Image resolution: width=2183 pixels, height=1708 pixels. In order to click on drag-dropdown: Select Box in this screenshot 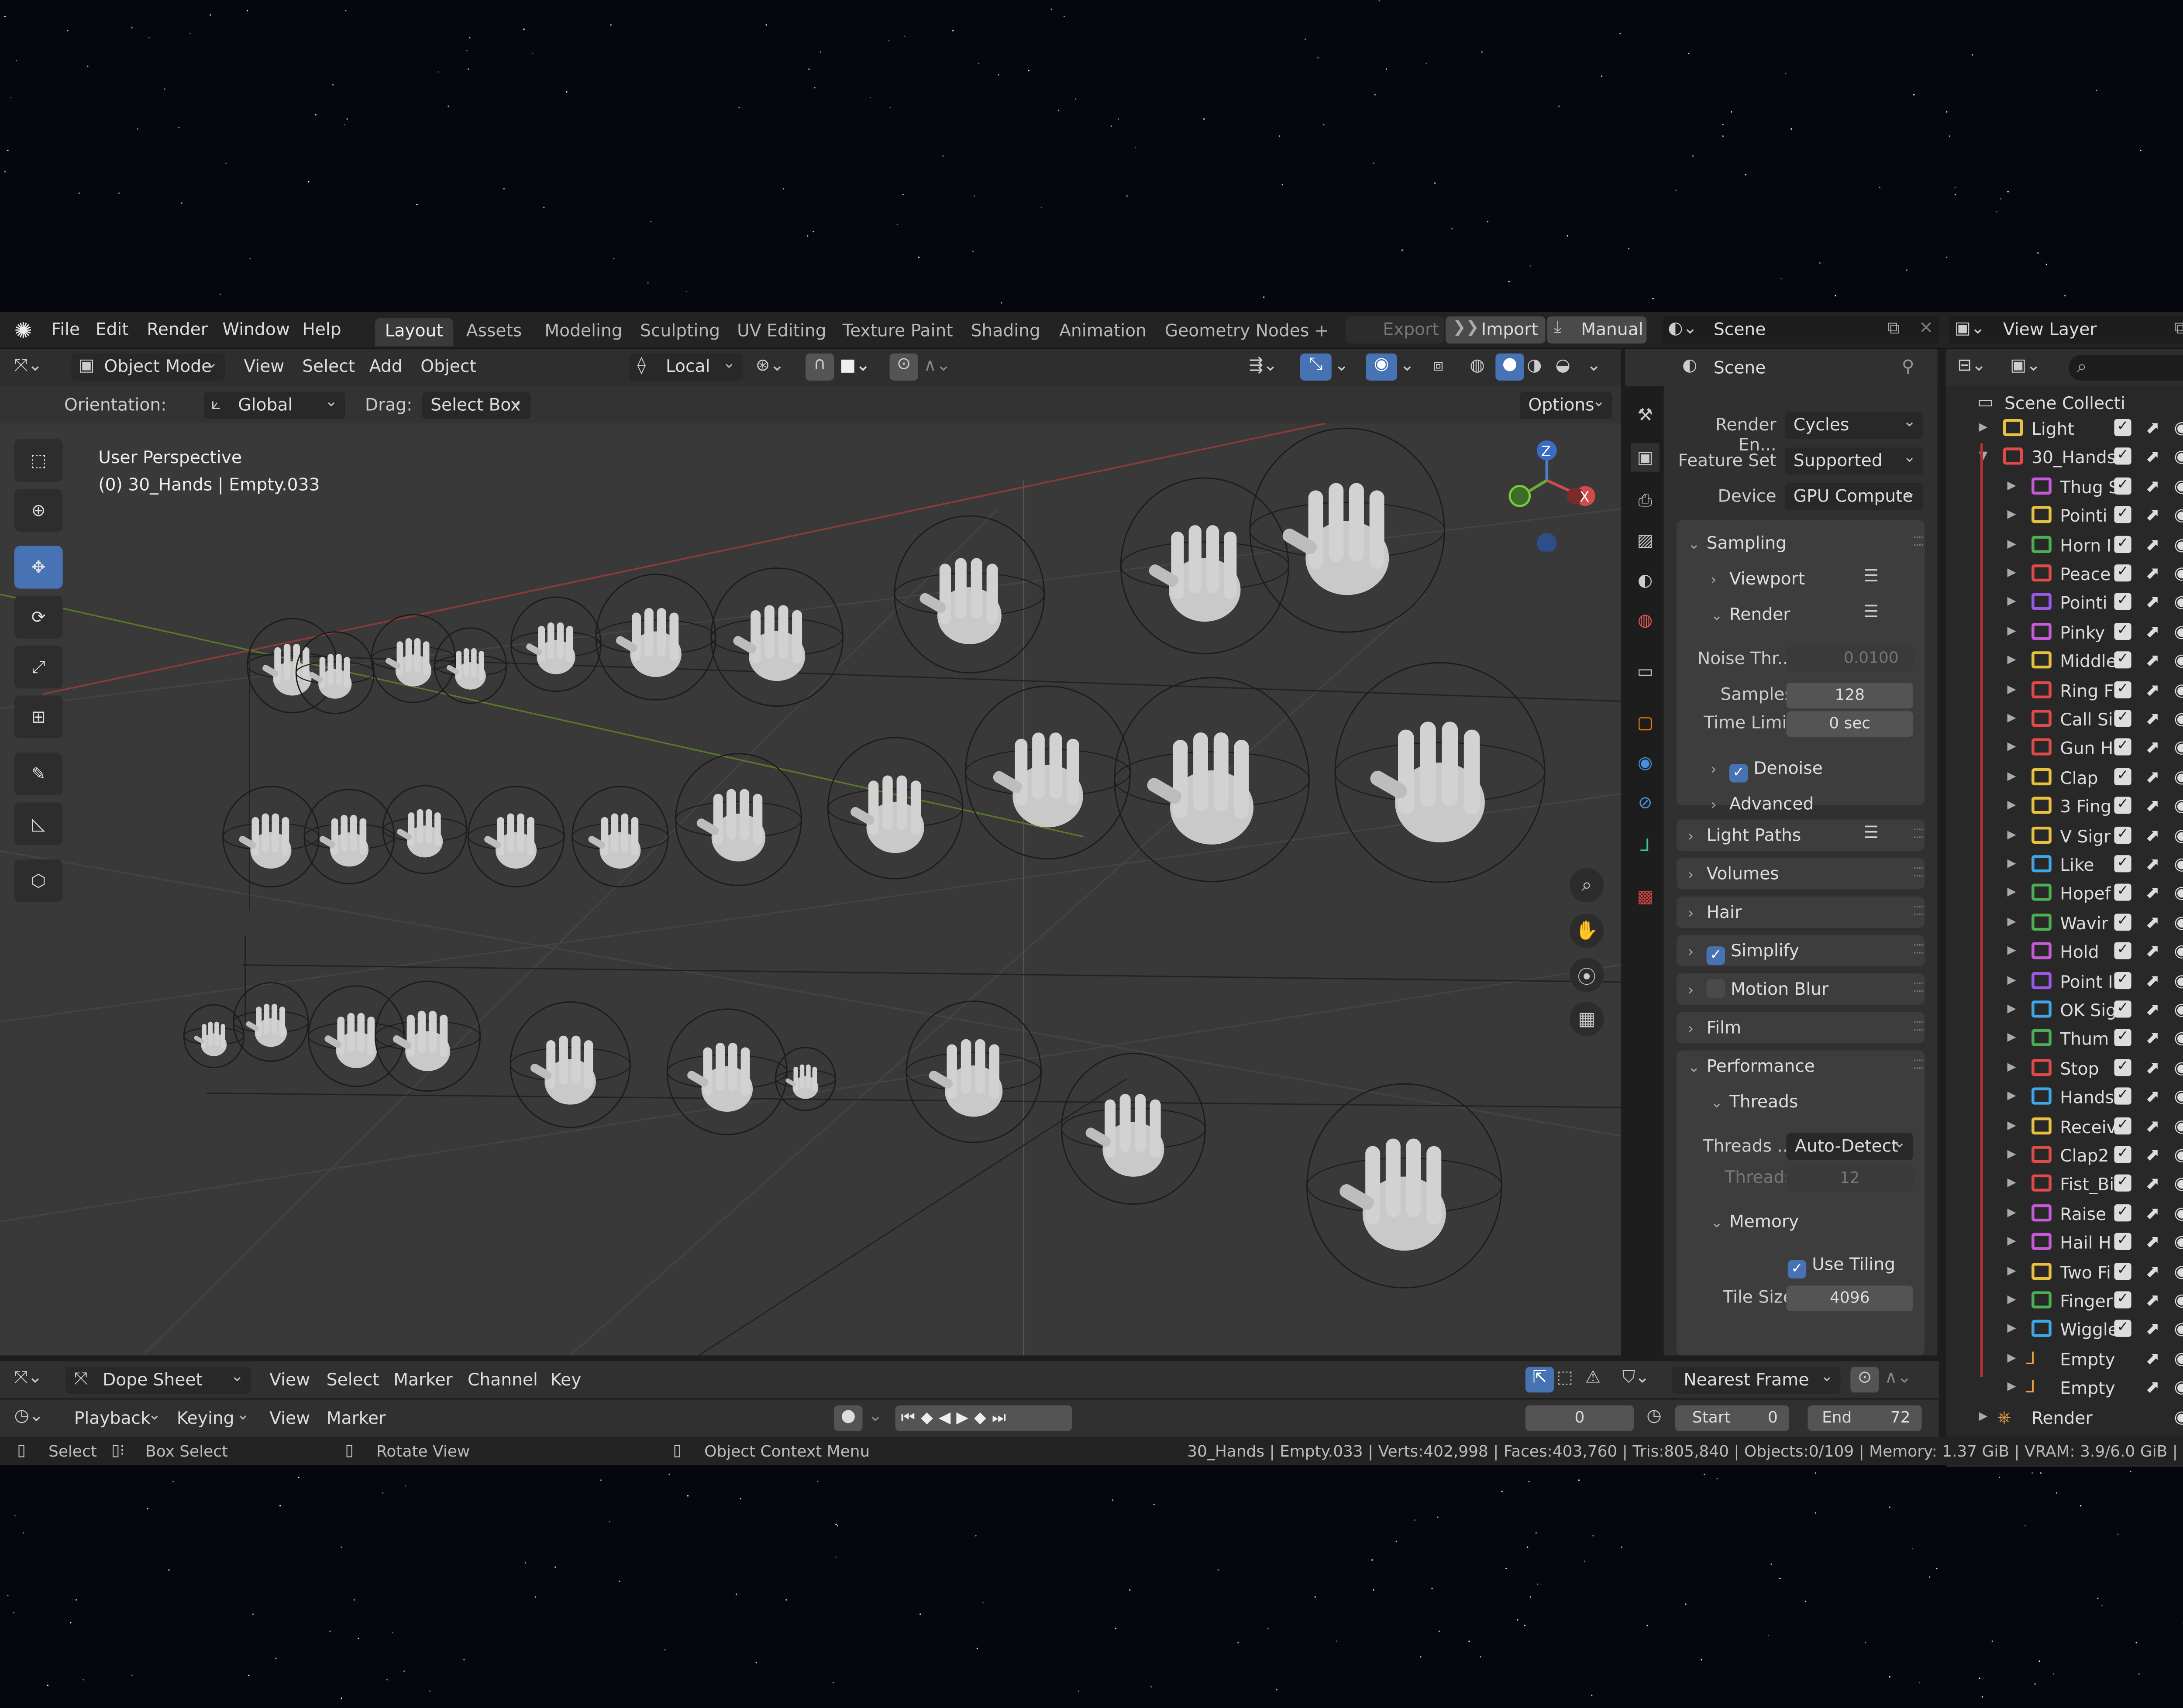, I will do `click(476, 405)`.